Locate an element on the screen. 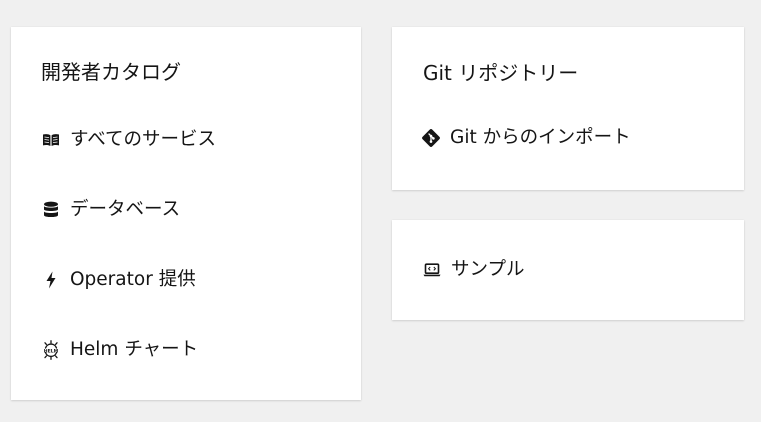 The height and width of the screenshot is (422, 761). database-label: データベース is located at coordinates (125, 209).